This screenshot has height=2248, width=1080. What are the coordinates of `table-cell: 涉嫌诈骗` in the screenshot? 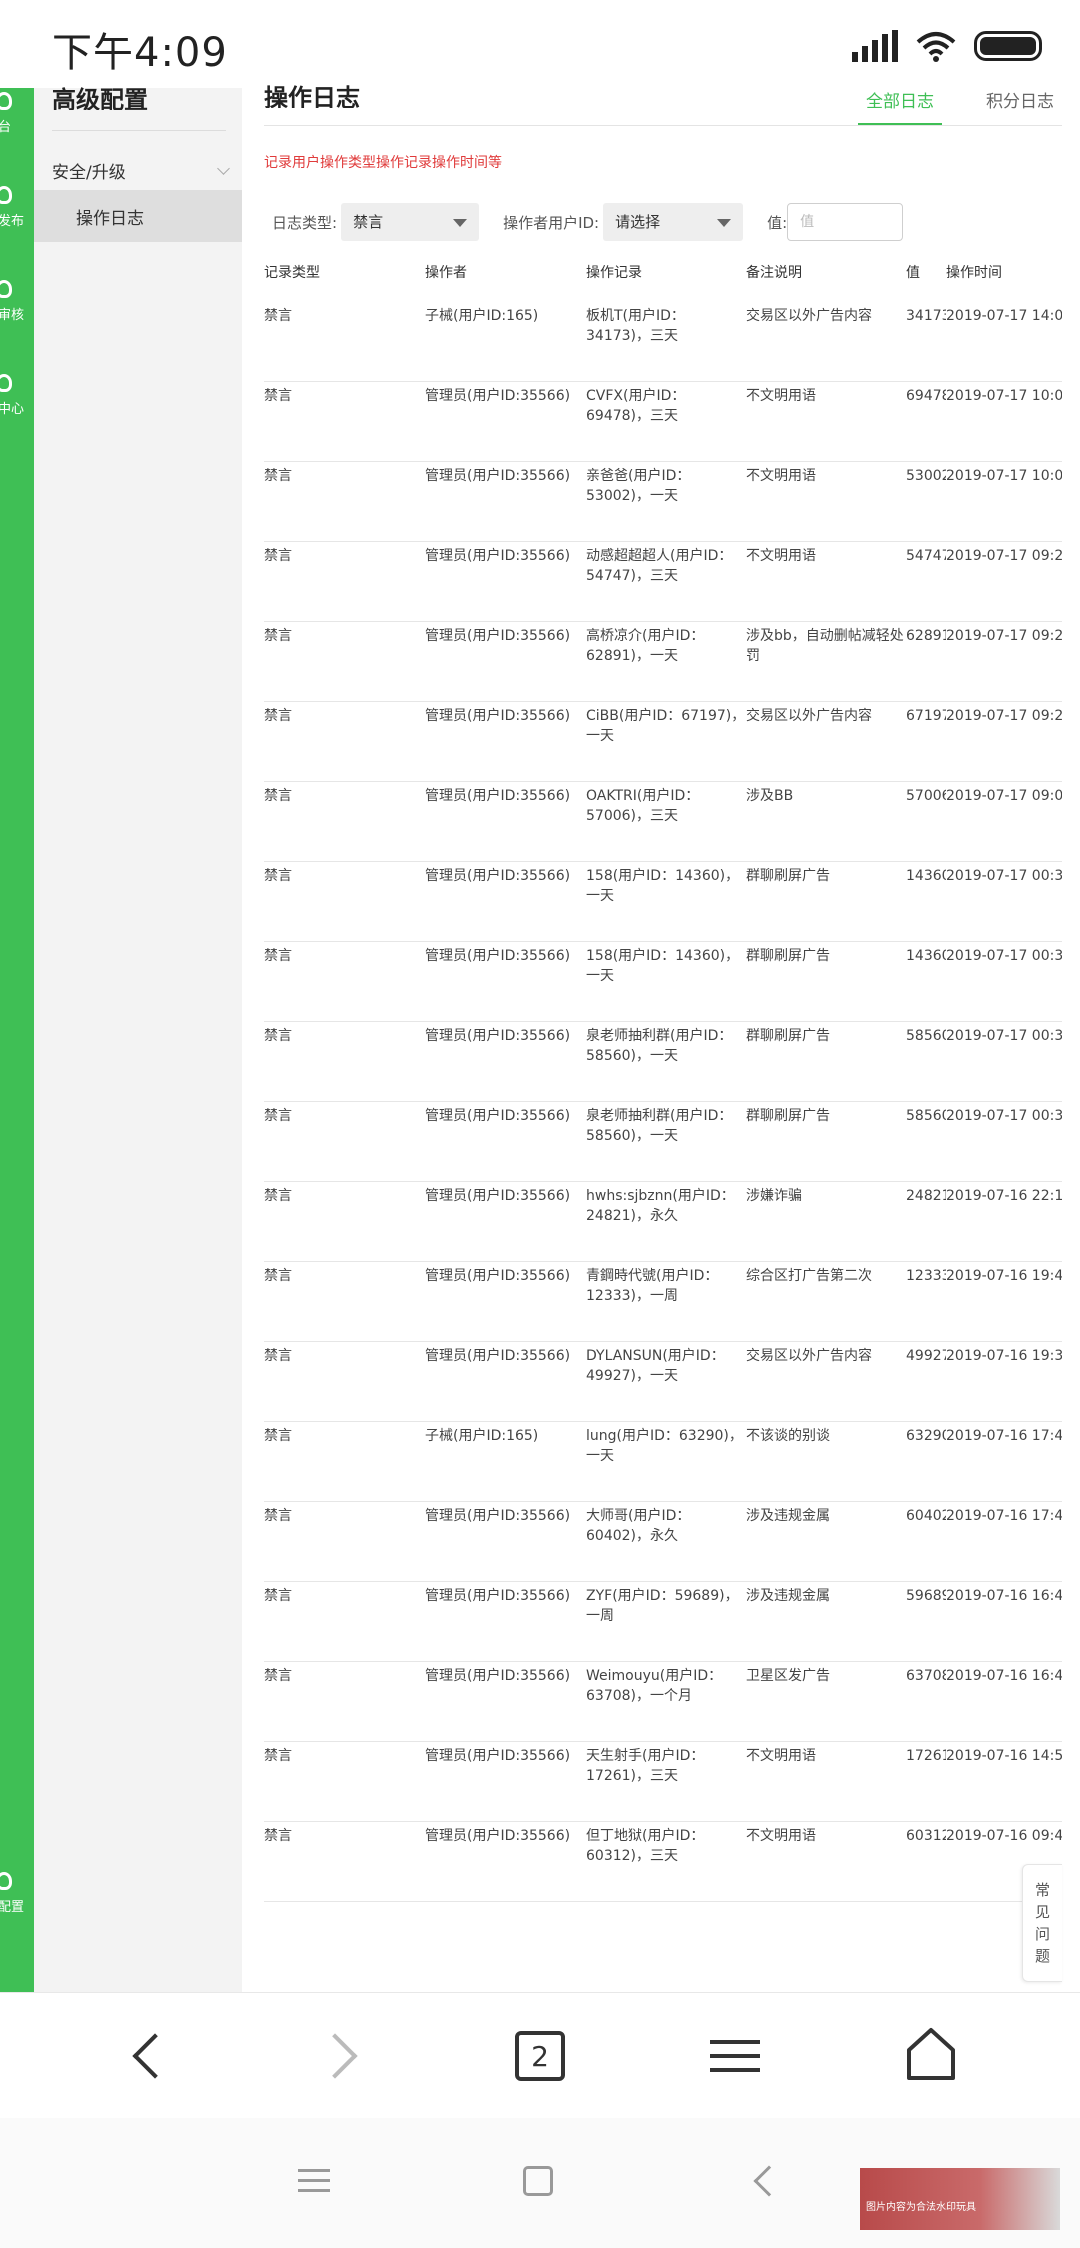 It's located at (774, 1196).